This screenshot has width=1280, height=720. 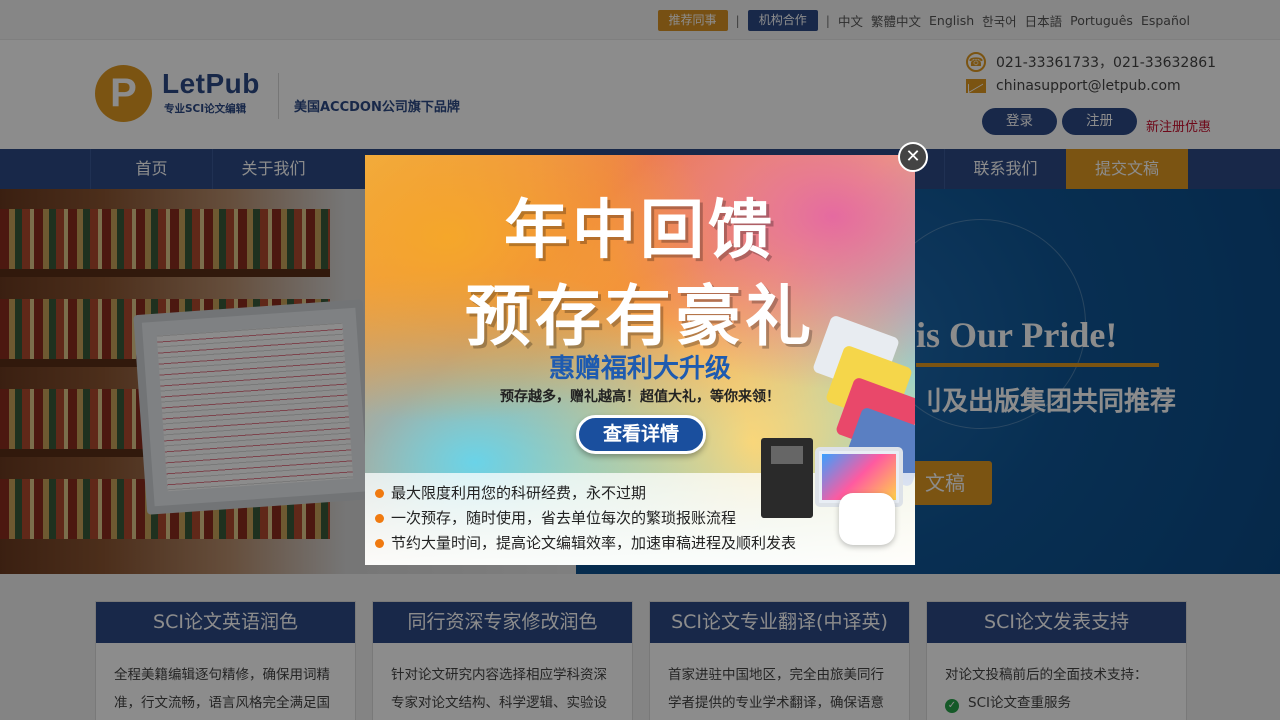 I want to click on list-item: 最大限度利用您的科研经费，永不过期, so click(x=585, y=493).